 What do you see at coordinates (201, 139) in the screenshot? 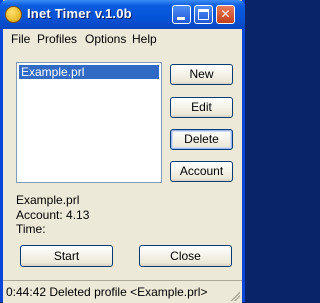
I see `delete-button: Delete` at bounding box center [201, 139].